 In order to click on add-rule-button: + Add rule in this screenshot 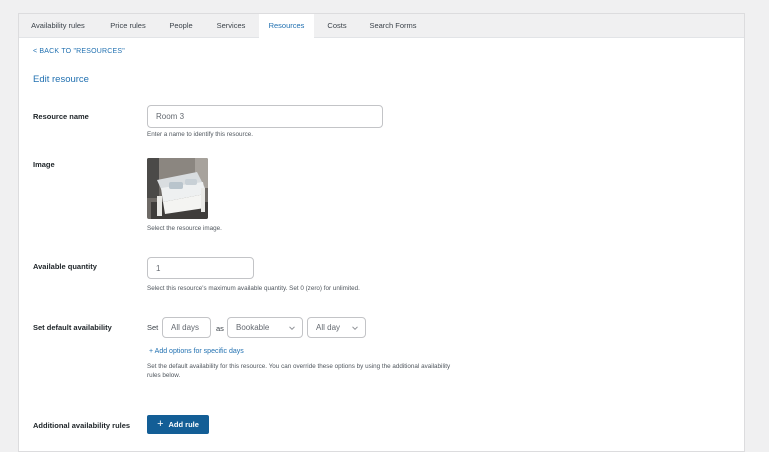, I will do `click(178, 424)`.